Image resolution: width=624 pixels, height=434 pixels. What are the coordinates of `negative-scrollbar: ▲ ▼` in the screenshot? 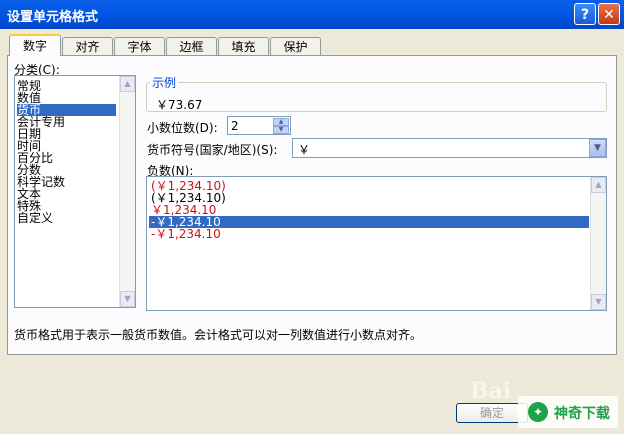 It's located at (598, 243).